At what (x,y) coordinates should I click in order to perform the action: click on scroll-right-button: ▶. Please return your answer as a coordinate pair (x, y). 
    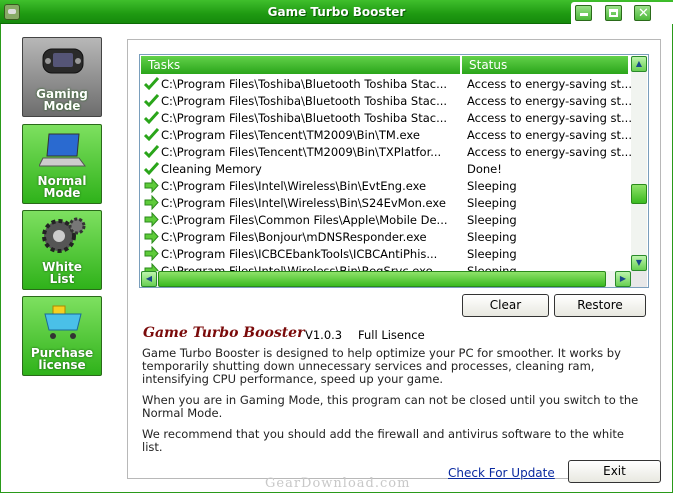
    Looking at the image, I should click on (623, 279).